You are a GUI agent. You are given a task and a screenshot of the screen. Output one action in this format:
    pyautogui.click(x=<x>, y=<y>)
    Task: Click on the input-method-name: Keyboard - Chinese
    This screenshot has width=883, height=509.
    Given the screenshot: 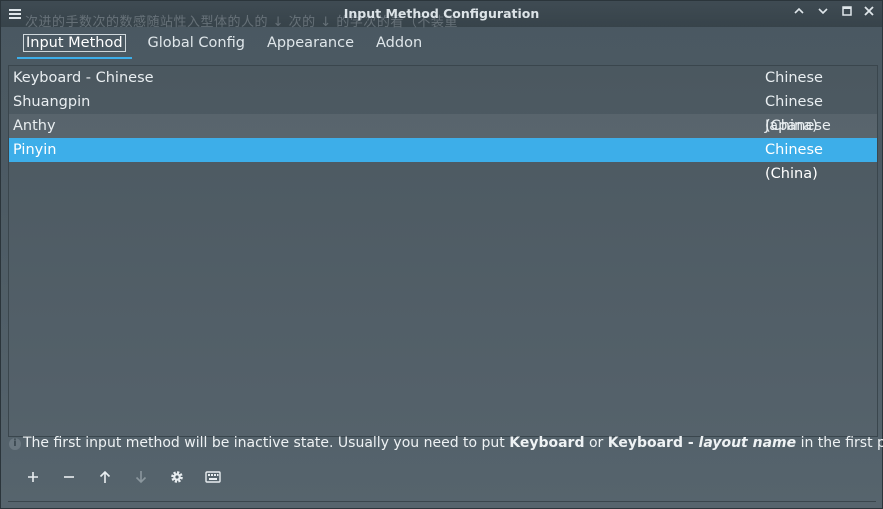 What is the action you would take?
    pyautogui.click(x=83, y=78)
    